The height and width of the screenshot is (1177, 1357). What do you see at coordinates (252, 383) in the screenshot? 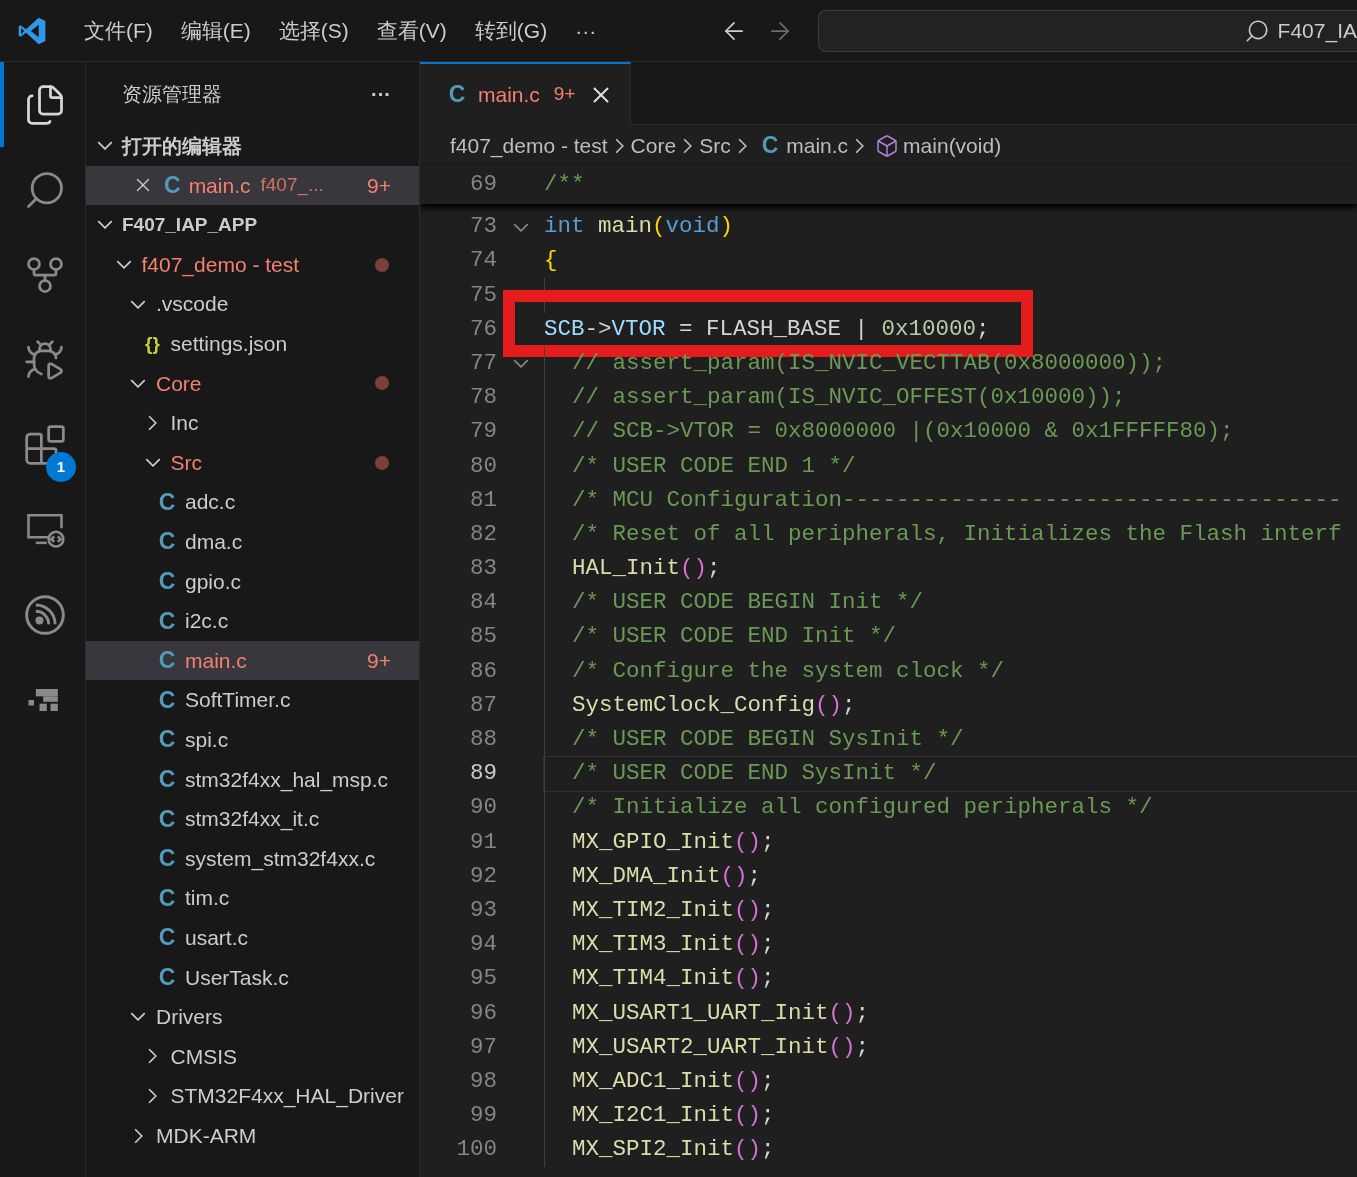
I see `folder-item: Core` at bounding box center [252, 383].